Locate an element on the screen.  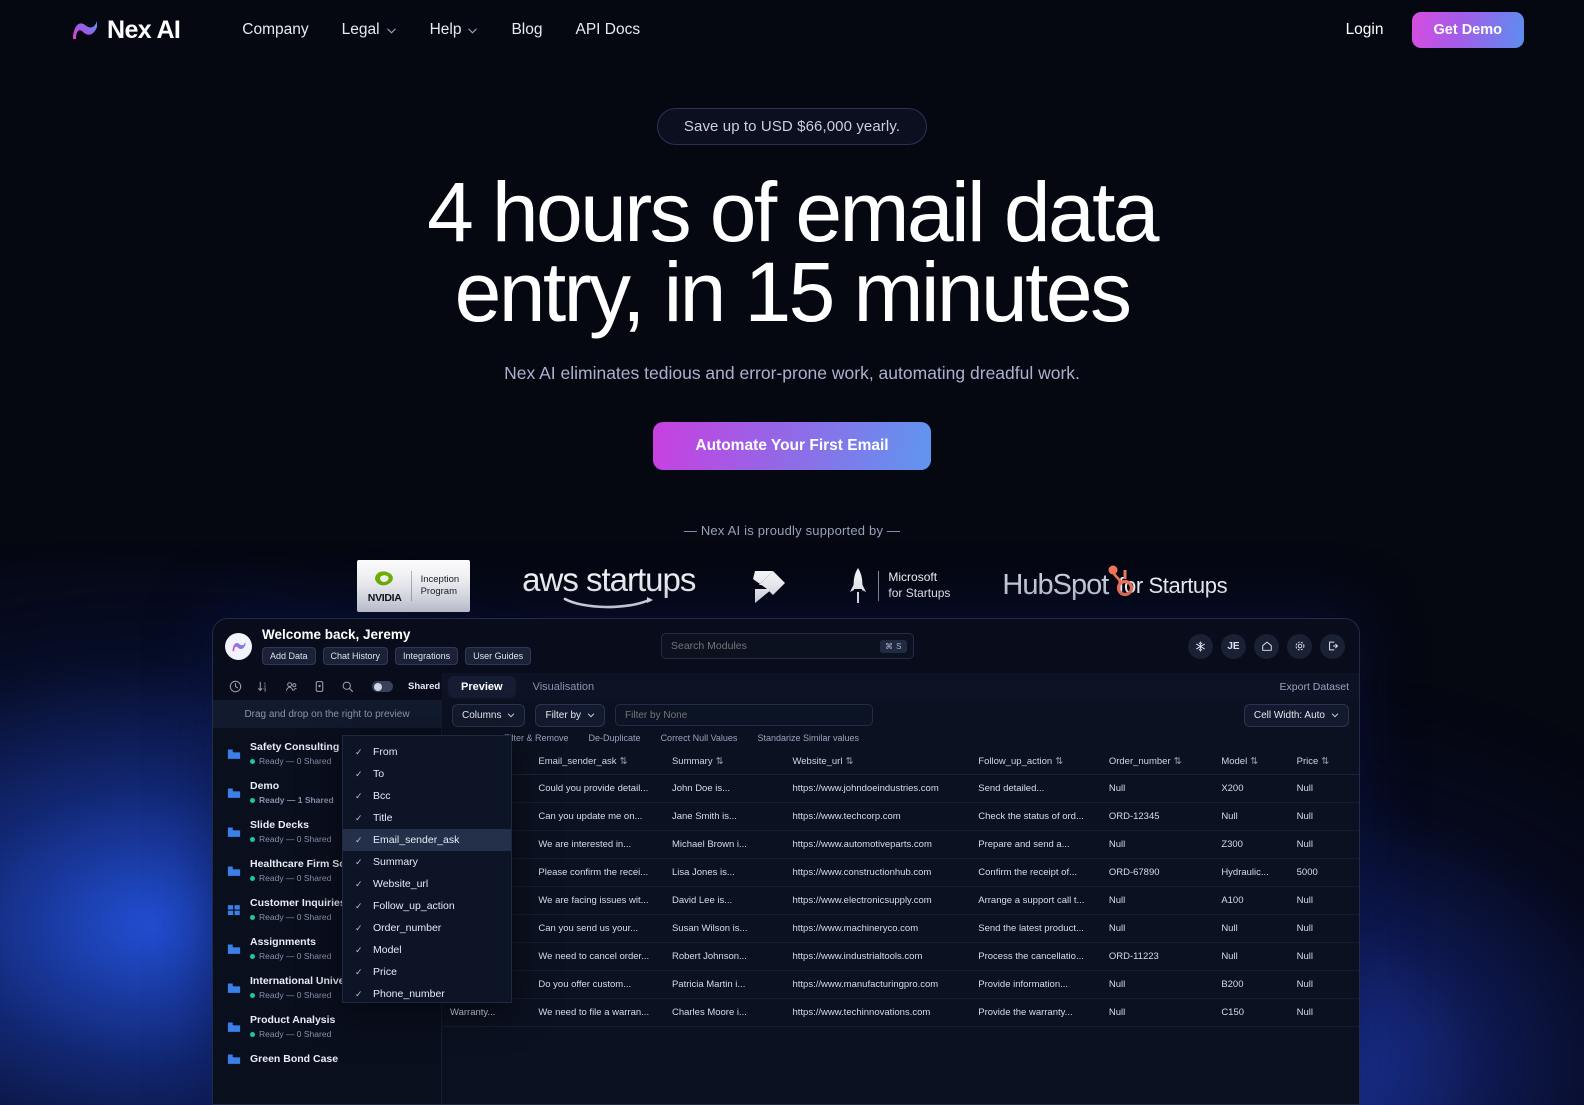
column-header: Order_number ⇅ is located at coordinates (1157, 762).